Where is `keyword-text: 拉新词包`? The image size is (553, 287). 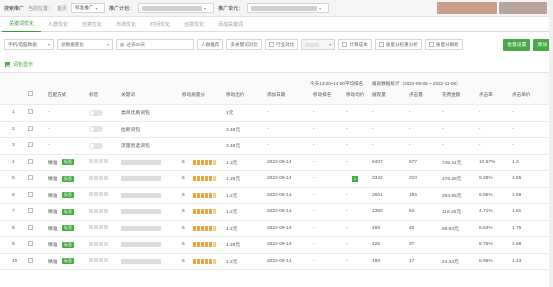 keyword-text: 拉新词包 is located at coordinates (130, 129).